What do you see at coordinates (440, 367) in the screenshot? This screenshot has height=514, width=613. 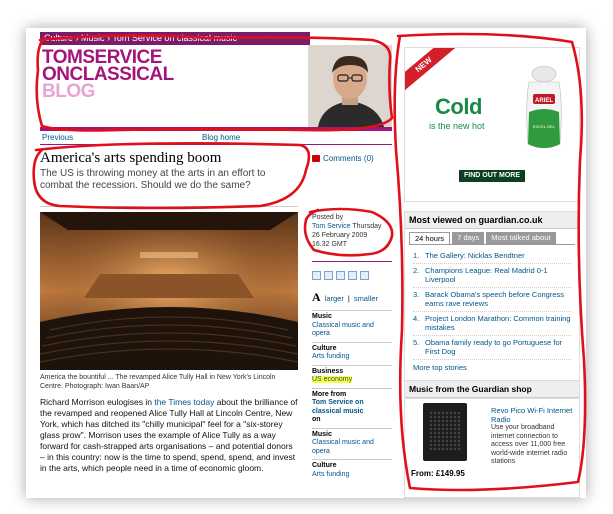 I see `more-top-stories-link: More top stories` at bounding box center [440, 367].